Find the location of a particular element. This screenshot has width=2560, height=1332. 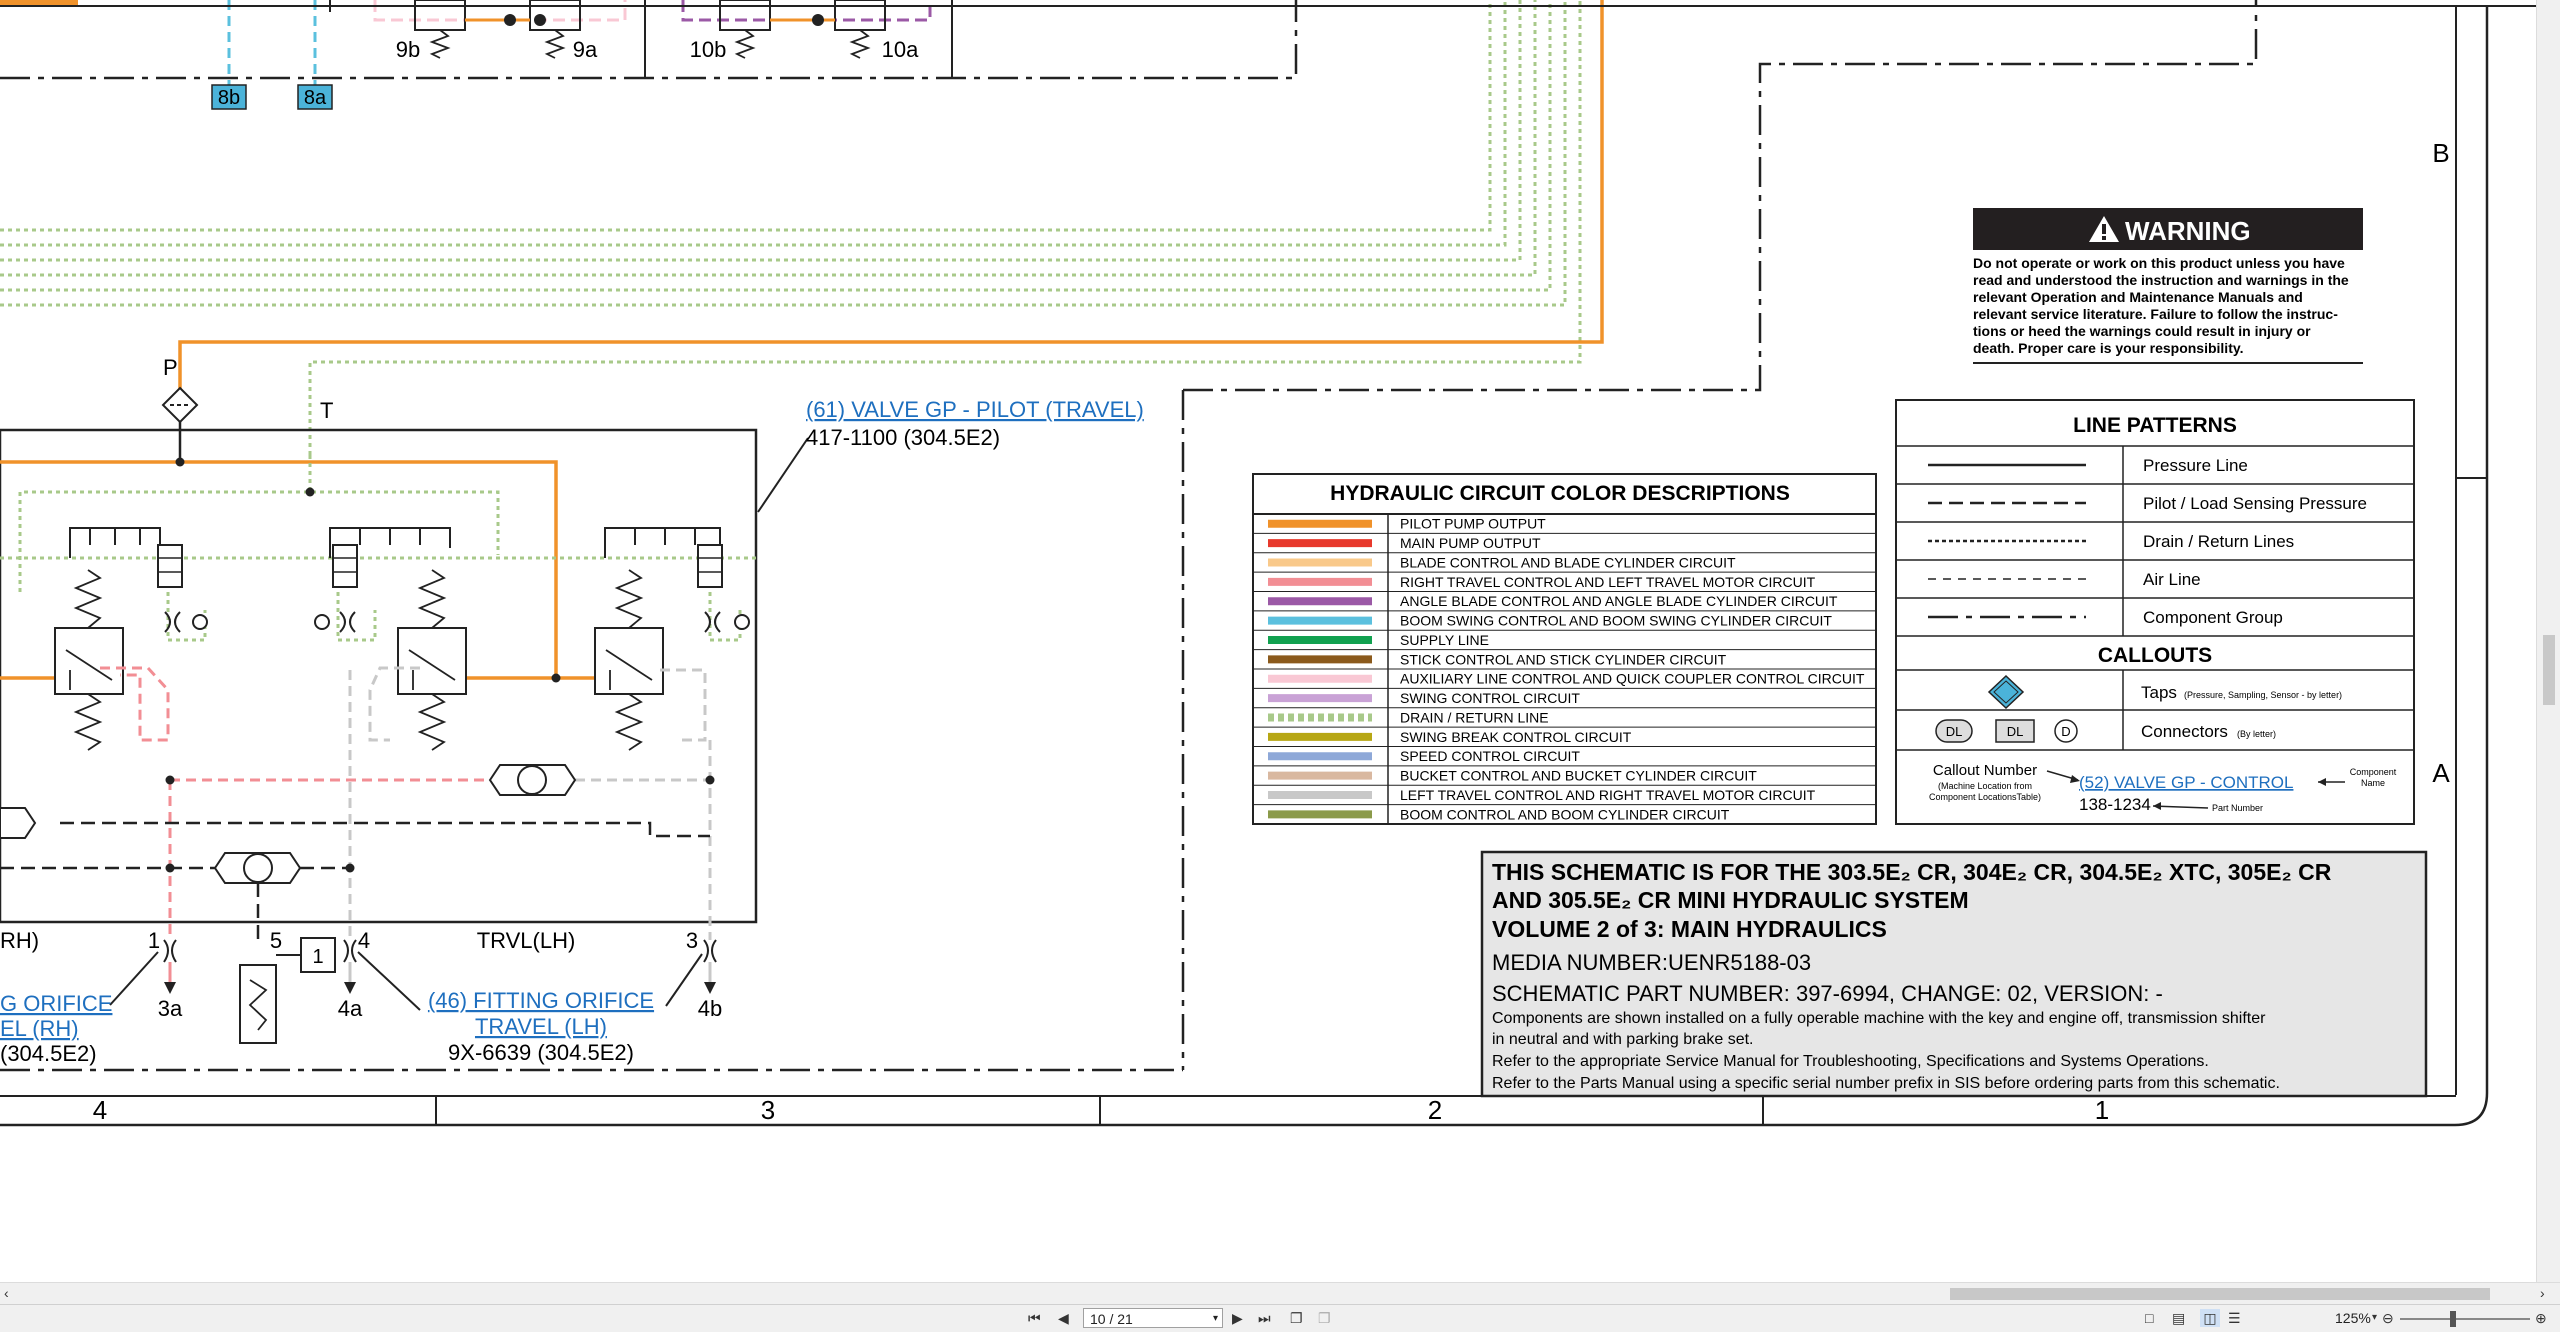

vertical-scrollbar is located at coordinates (2548, 641).